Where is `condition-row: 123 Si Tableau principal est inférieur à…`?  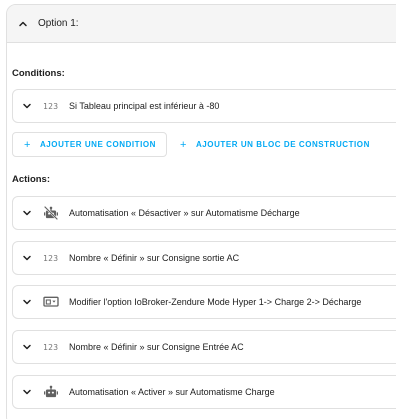
condition-row: 123 Si Tableau principal est inférieur à… is located at coordinates (204, 106).